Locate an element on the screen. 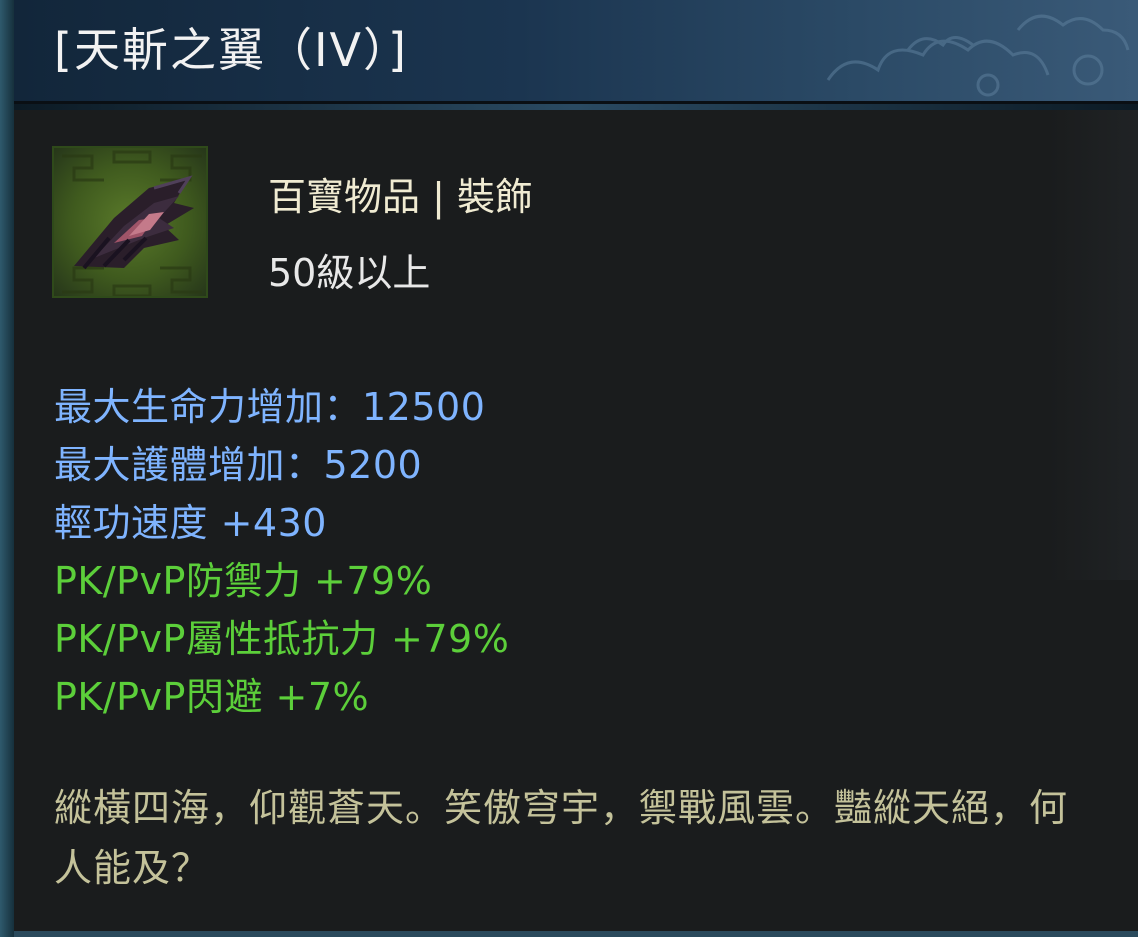 The image size is (1138, 937). stat-max-hp: 最大生命力增加：12500 is located at coordinates (270, 407).